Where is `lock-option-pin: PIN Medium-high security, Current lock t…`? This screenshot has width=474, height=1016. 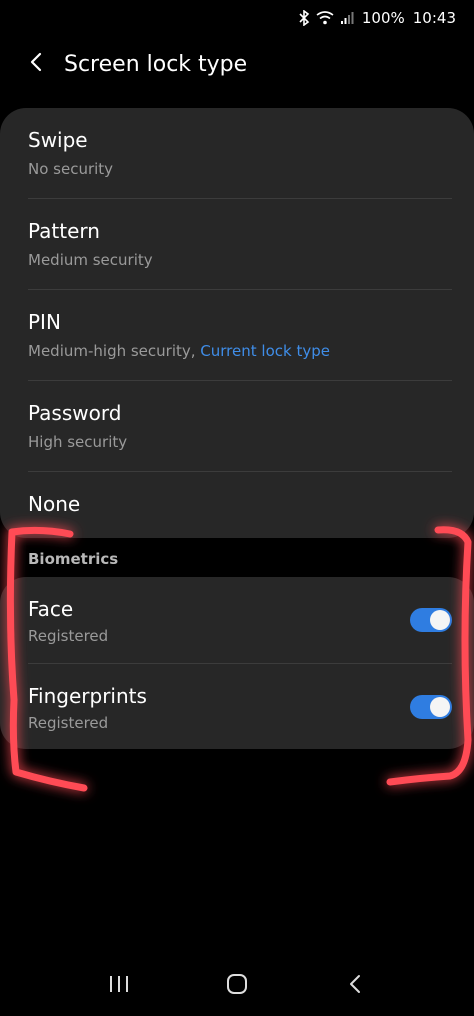 lock-option-pin: PIN Medium-high security, Current lock t… is located at coordinates (240, 335).